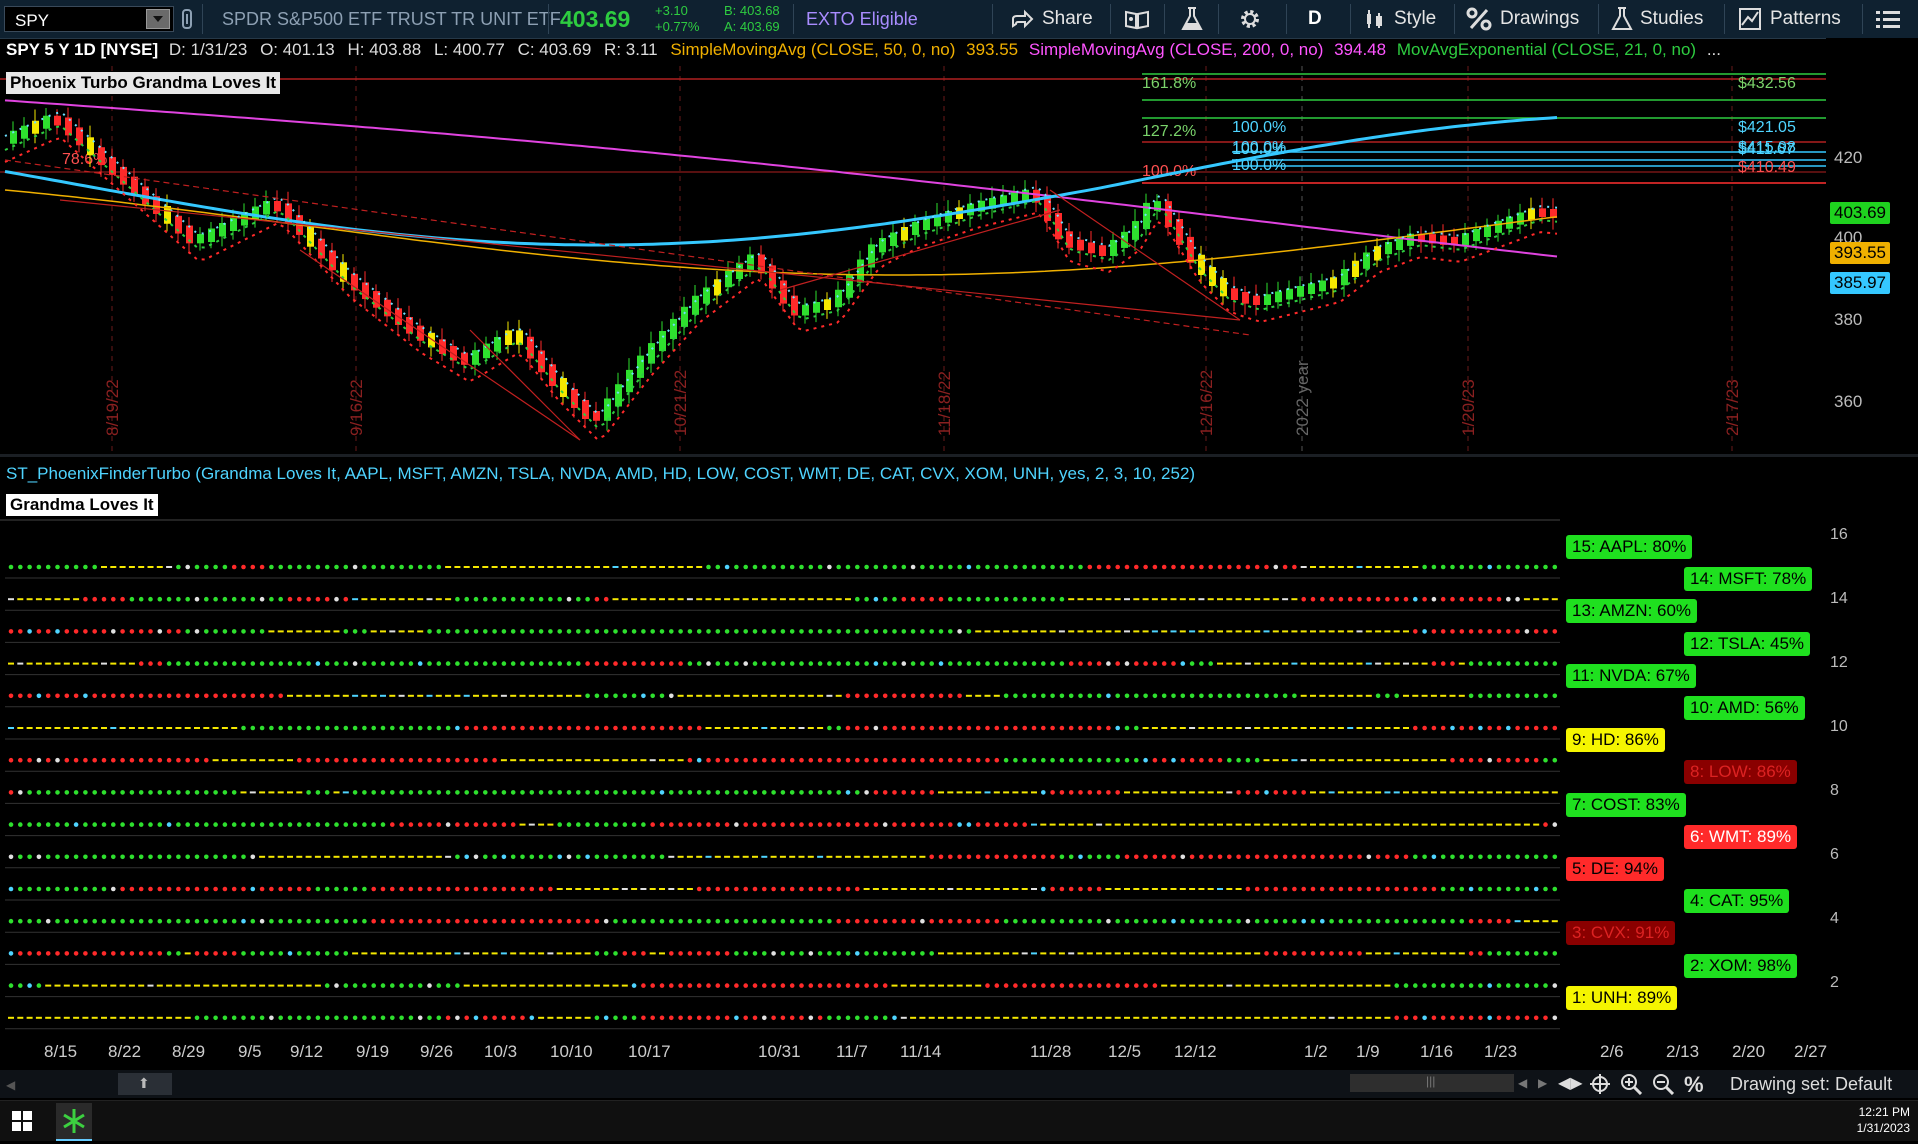 This screenshot has width=1918, height=1144. What do you see at coordinates (1375, 19) in the screenshot?
I see `style-icon` at bounding box center [1375, 19].